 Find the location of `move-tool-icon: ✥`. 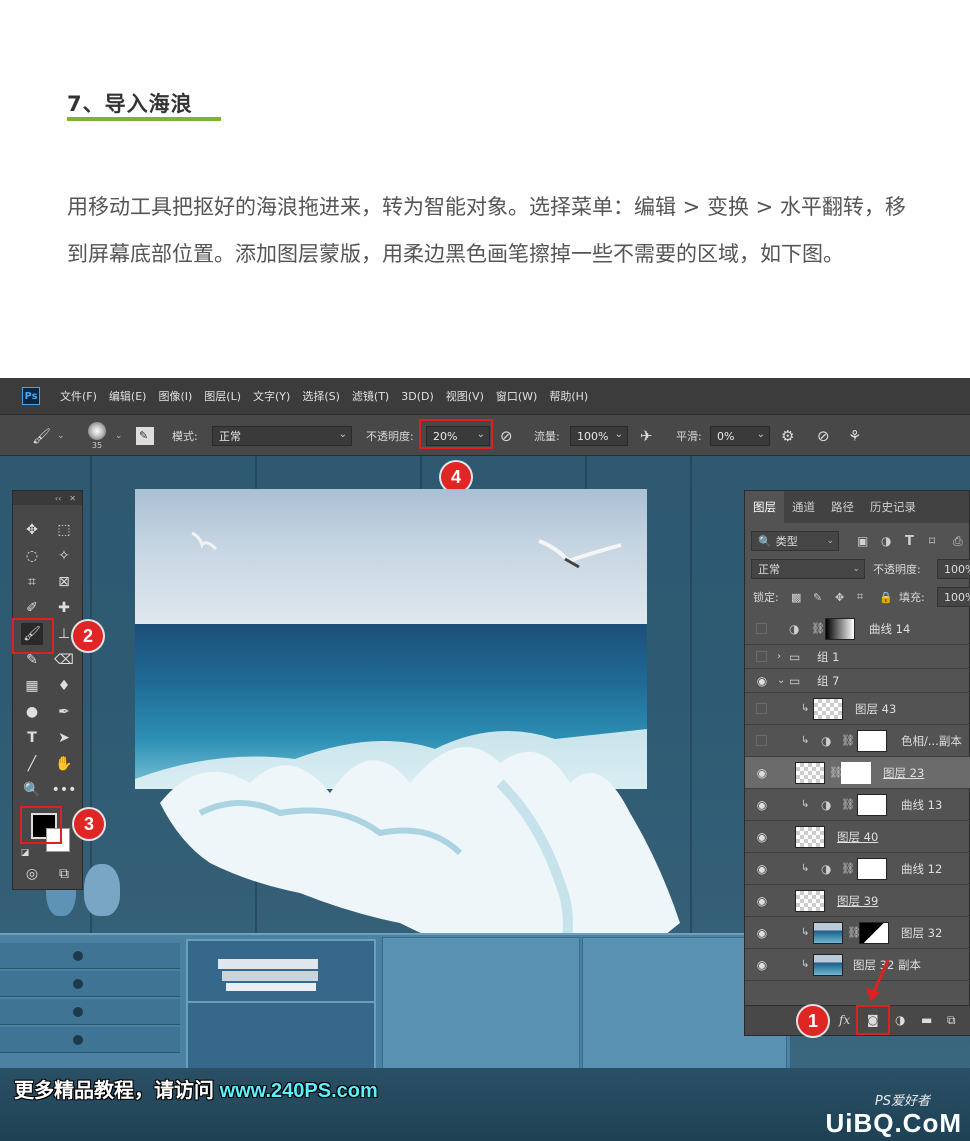

move-tool-icon: ✥ is located at coordinates (32, 530).